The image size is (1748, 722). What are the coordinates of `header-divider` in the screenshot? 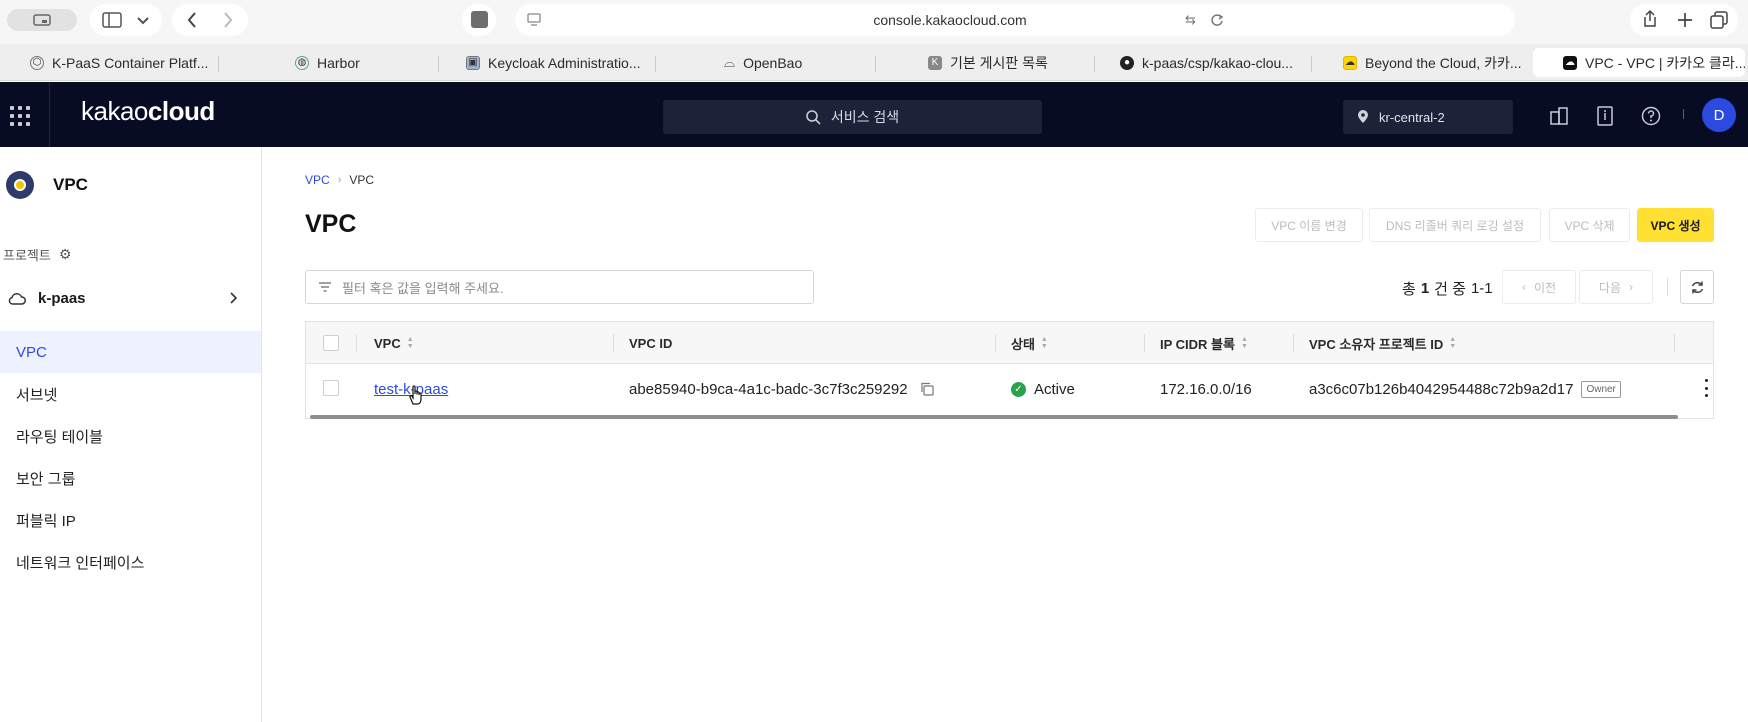 It's located at (1683, 114).